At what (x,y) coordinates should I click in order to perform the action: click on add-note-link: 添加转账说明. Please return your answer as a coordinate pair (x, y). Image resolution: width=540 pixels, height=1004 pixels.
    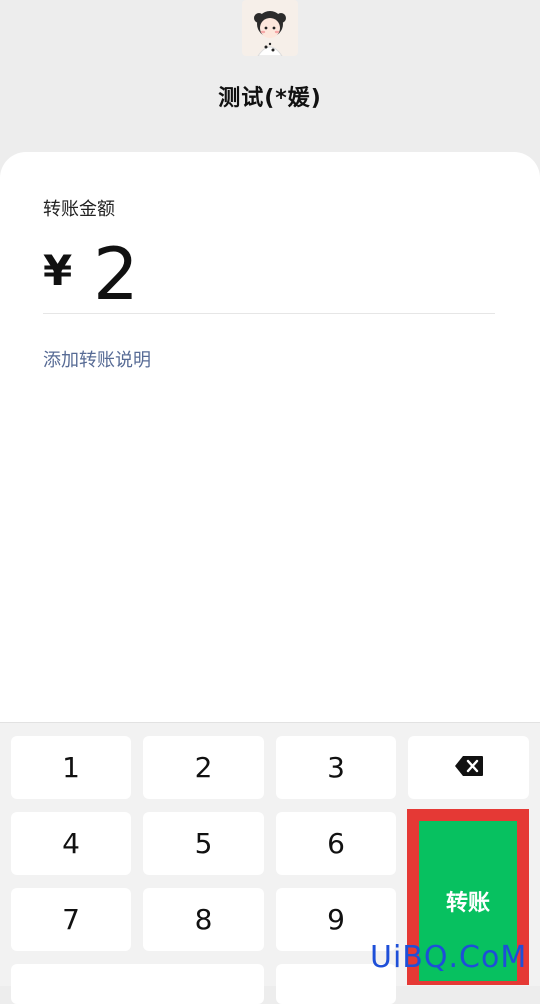
    Looking at the image, I should click on (97, 359).